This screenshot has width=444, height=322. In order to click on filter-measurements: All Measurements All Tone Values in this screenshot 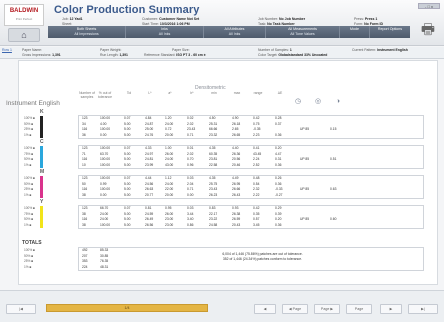, I will do `click(303, 32)`.